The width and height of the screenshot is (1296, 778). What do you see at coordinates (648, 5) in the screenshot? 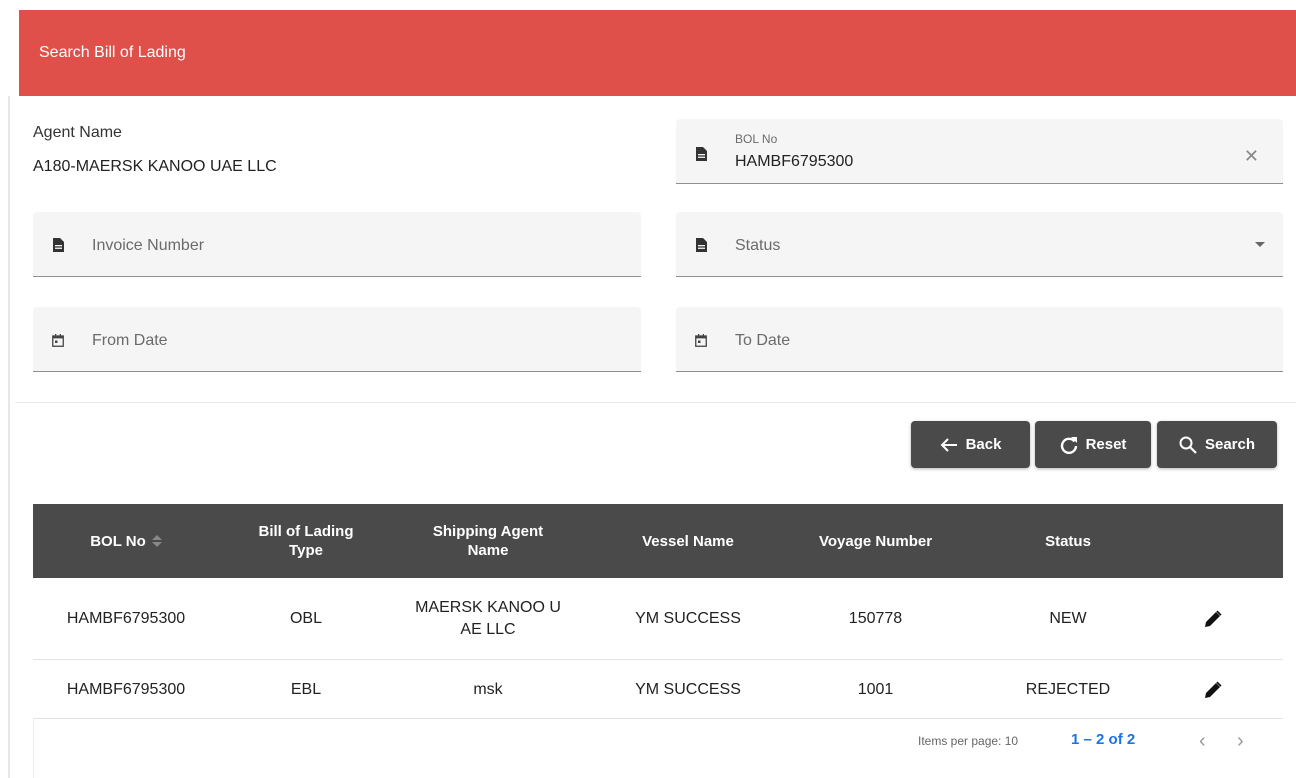
I see `top-strip` at bounding box center [648, 5].